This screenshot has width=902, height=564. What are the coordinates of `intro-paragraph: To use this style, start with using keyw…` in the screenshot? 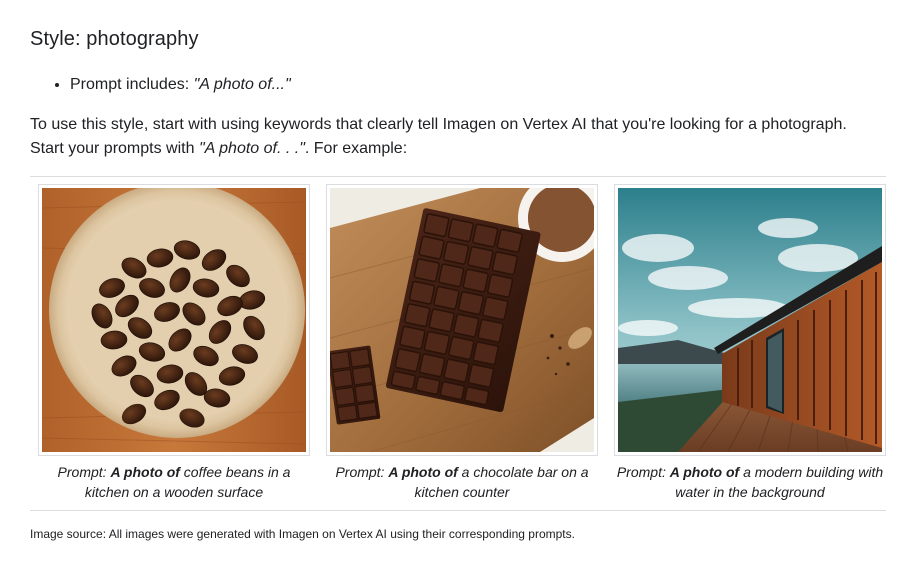 It's located at (455, 137).